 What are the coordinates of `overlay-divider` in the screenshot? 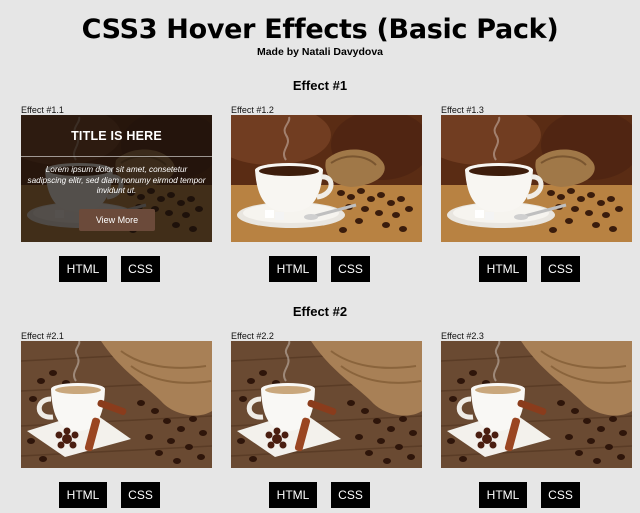 It's located at (116, 156).